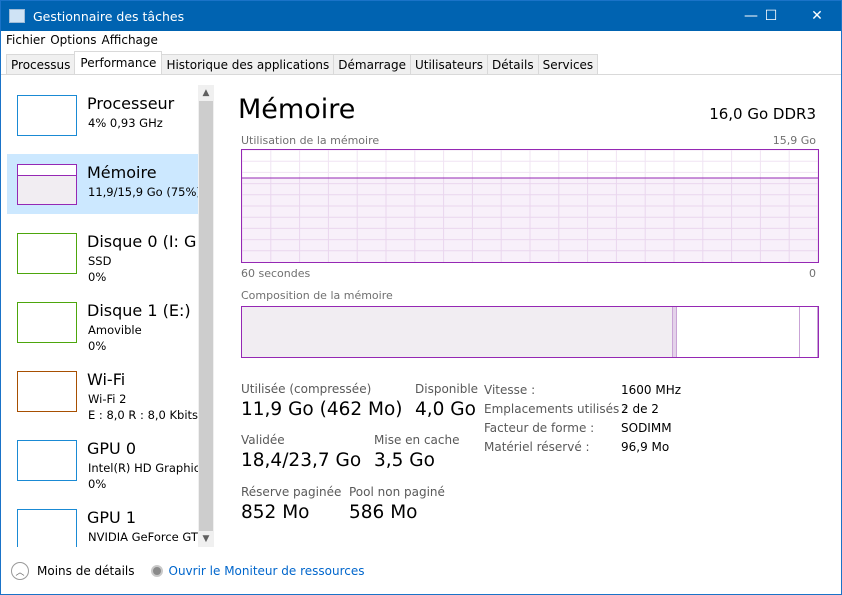 This screenshot has width=842, height=595. I want to click on usage-area, so click(530, 220).